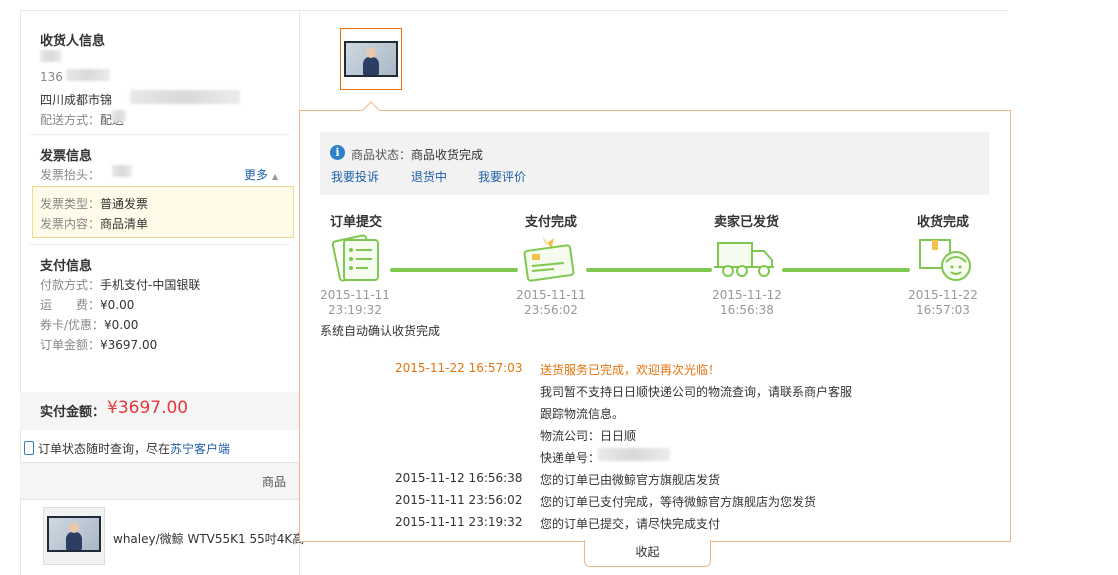  What do you see at coordinates (678, 502) in the screenshot?
I see `log-text: 您的订单已支付完成，等待微鲸官方旗舰店为您发货` at bounding box center [678, 502].